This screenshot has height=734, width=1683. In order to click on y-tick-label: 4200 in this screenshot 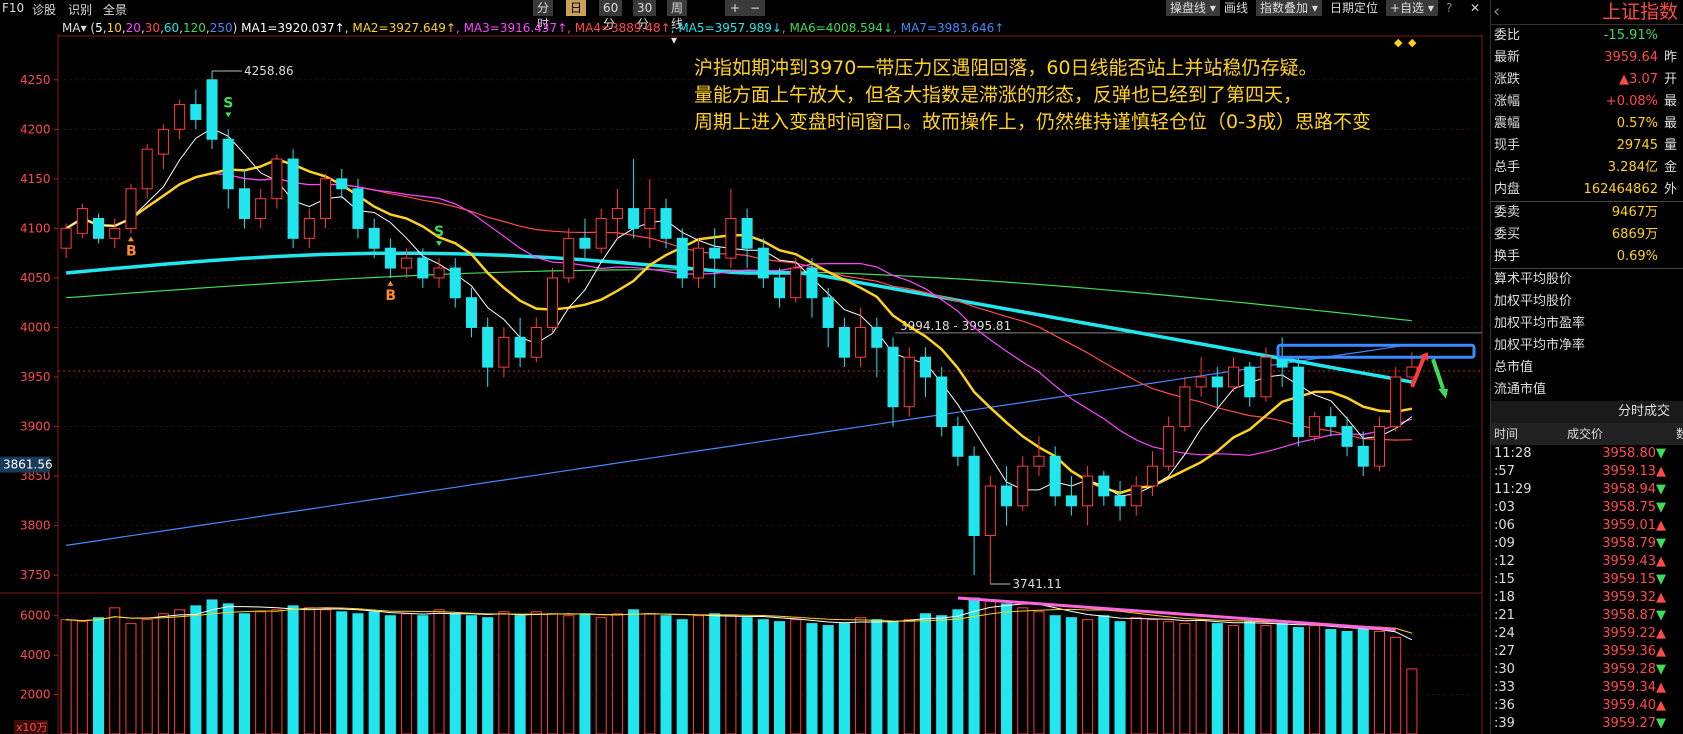, I will do `click(35, 129)`.